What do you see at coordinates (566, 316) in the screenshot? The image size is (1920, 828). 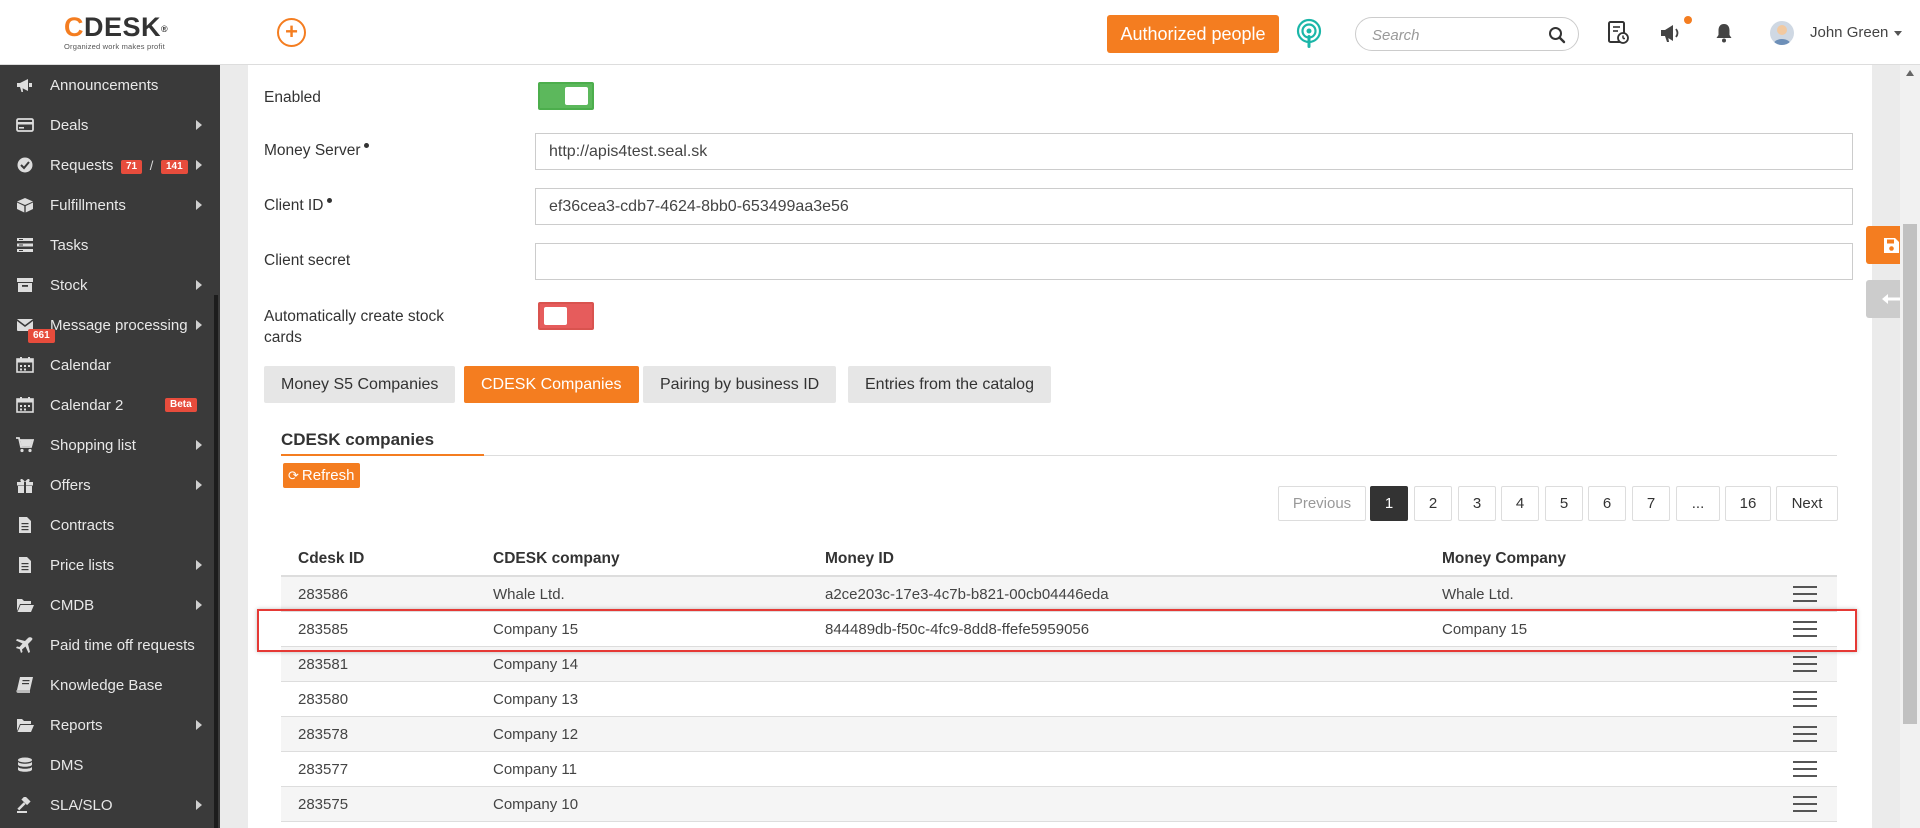 I see `auto-stock-cards-toggle` at bounding box center [566, 316].